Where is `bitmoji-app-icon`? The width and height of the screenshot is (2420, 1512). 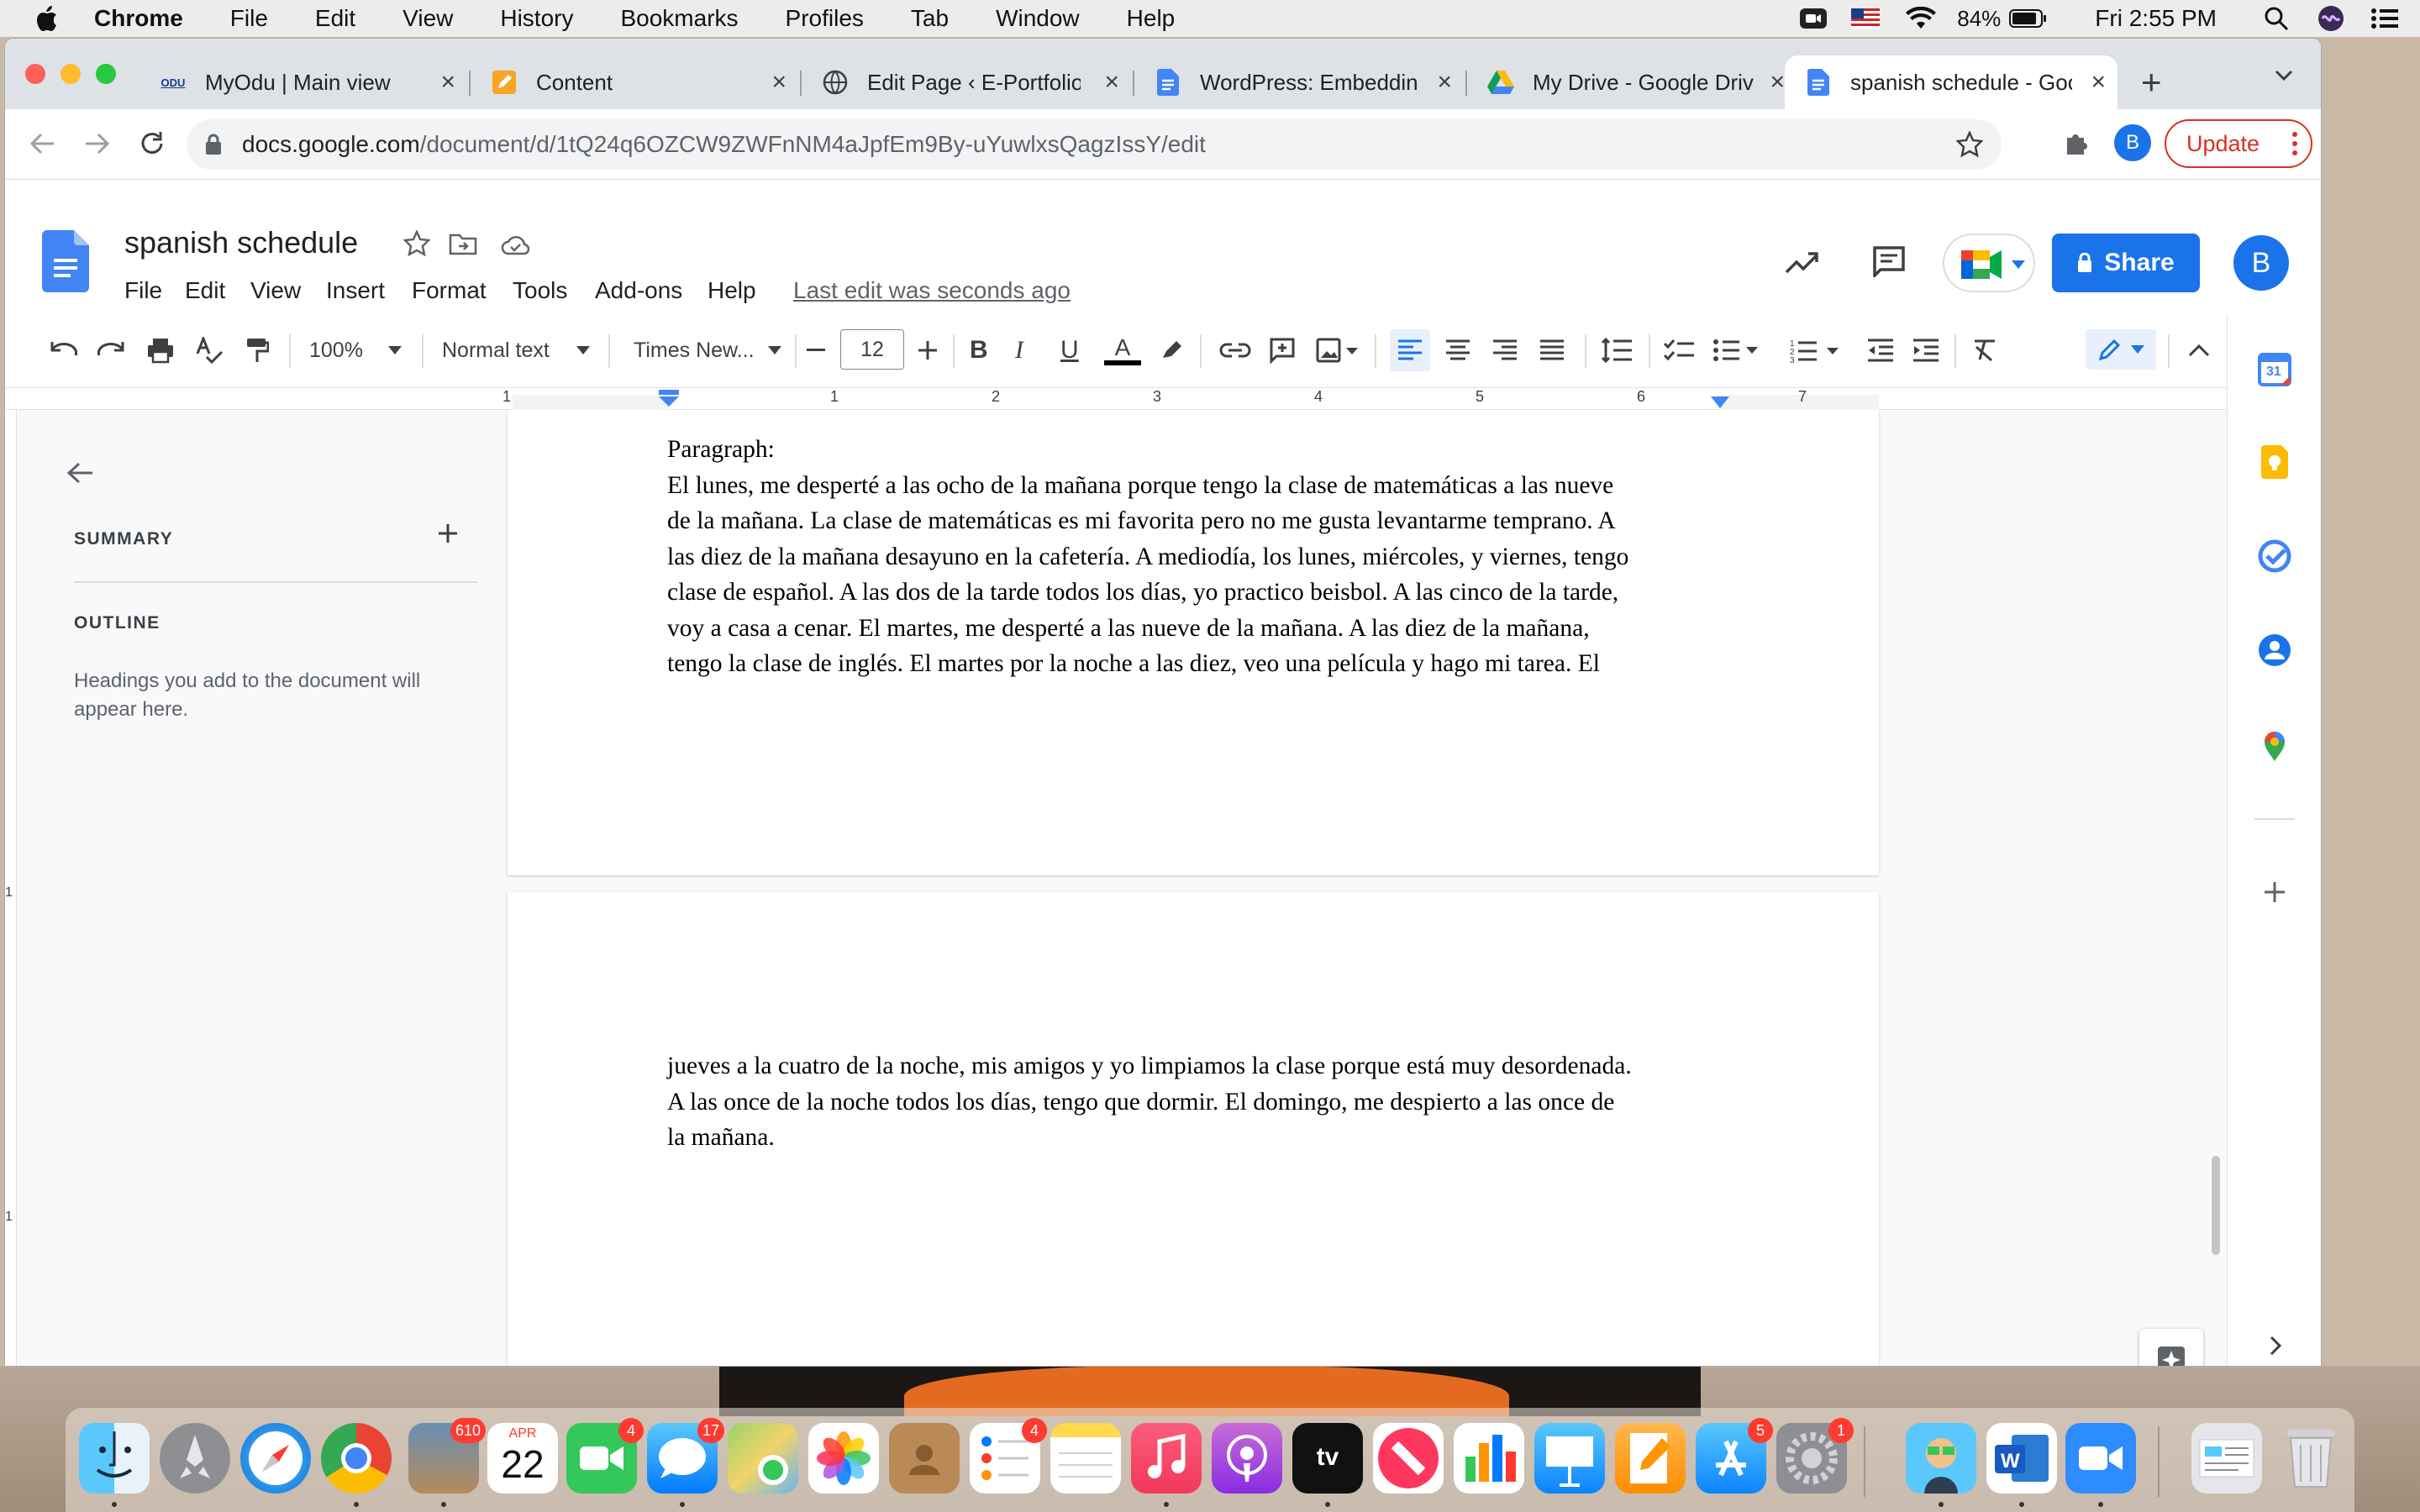 bitmoji-app-icon is located at coordinates (1941, 1458).